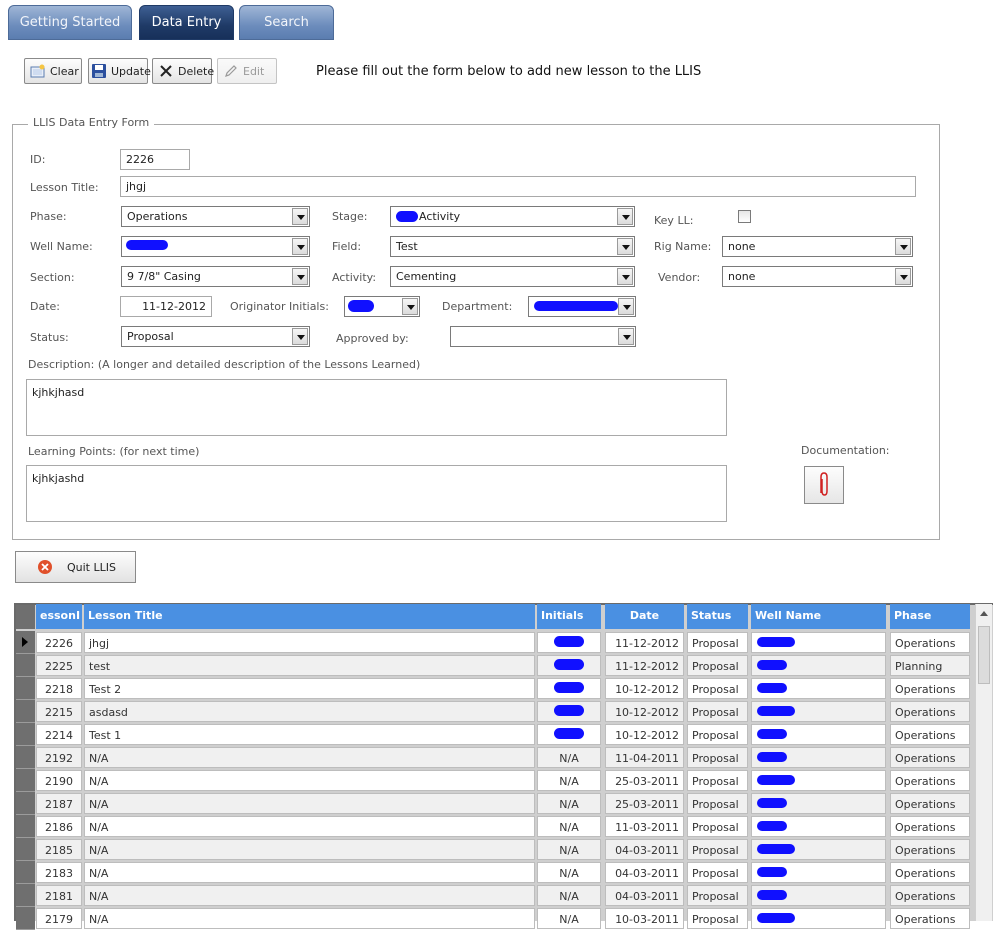  Describe the element at coordinates (155, 159) in the screenshot. I see `id-field: 2226` at that location.